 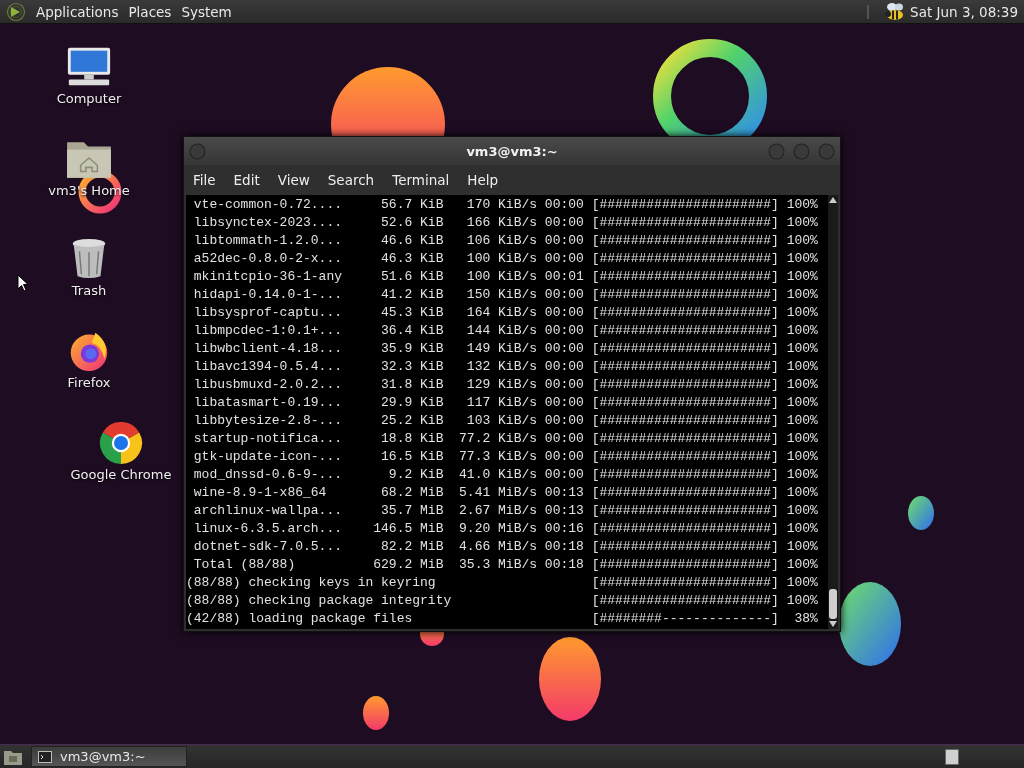 I want to click on menu-item: View, so click(x=293, y=180).